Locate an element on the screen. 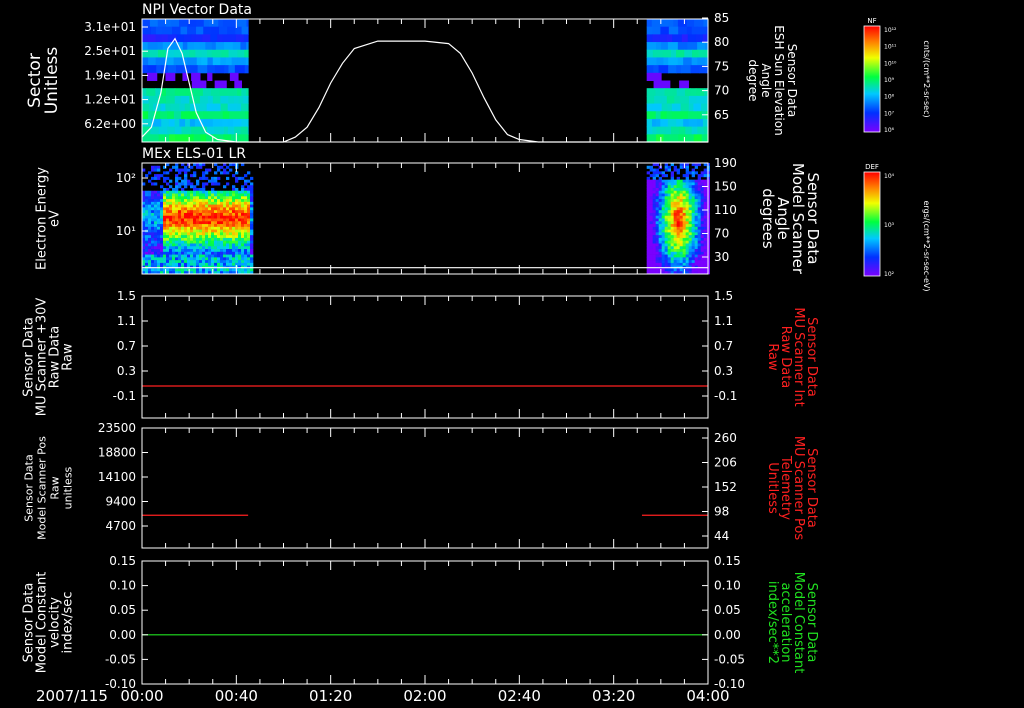 This screenshot has height=708, width=1024. x-tick-label: 03:20 is located at coordinates (613, 696).